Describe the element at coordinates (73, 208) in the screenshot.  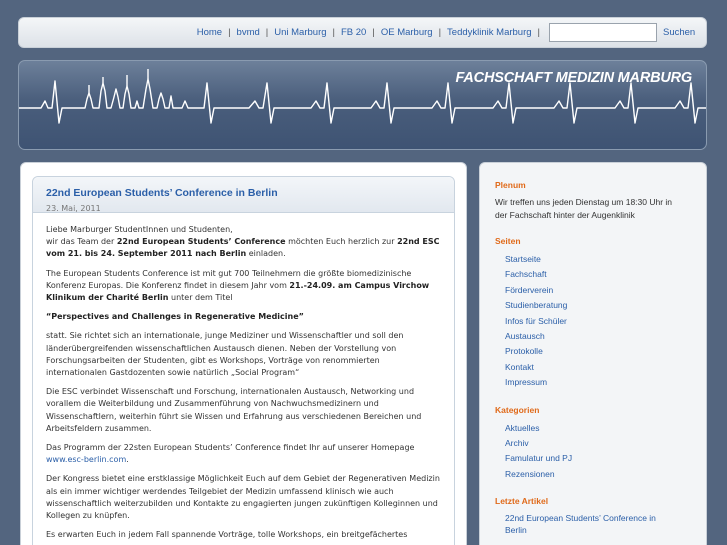
I see `article-date: 23. Mai, 2011` at that location.